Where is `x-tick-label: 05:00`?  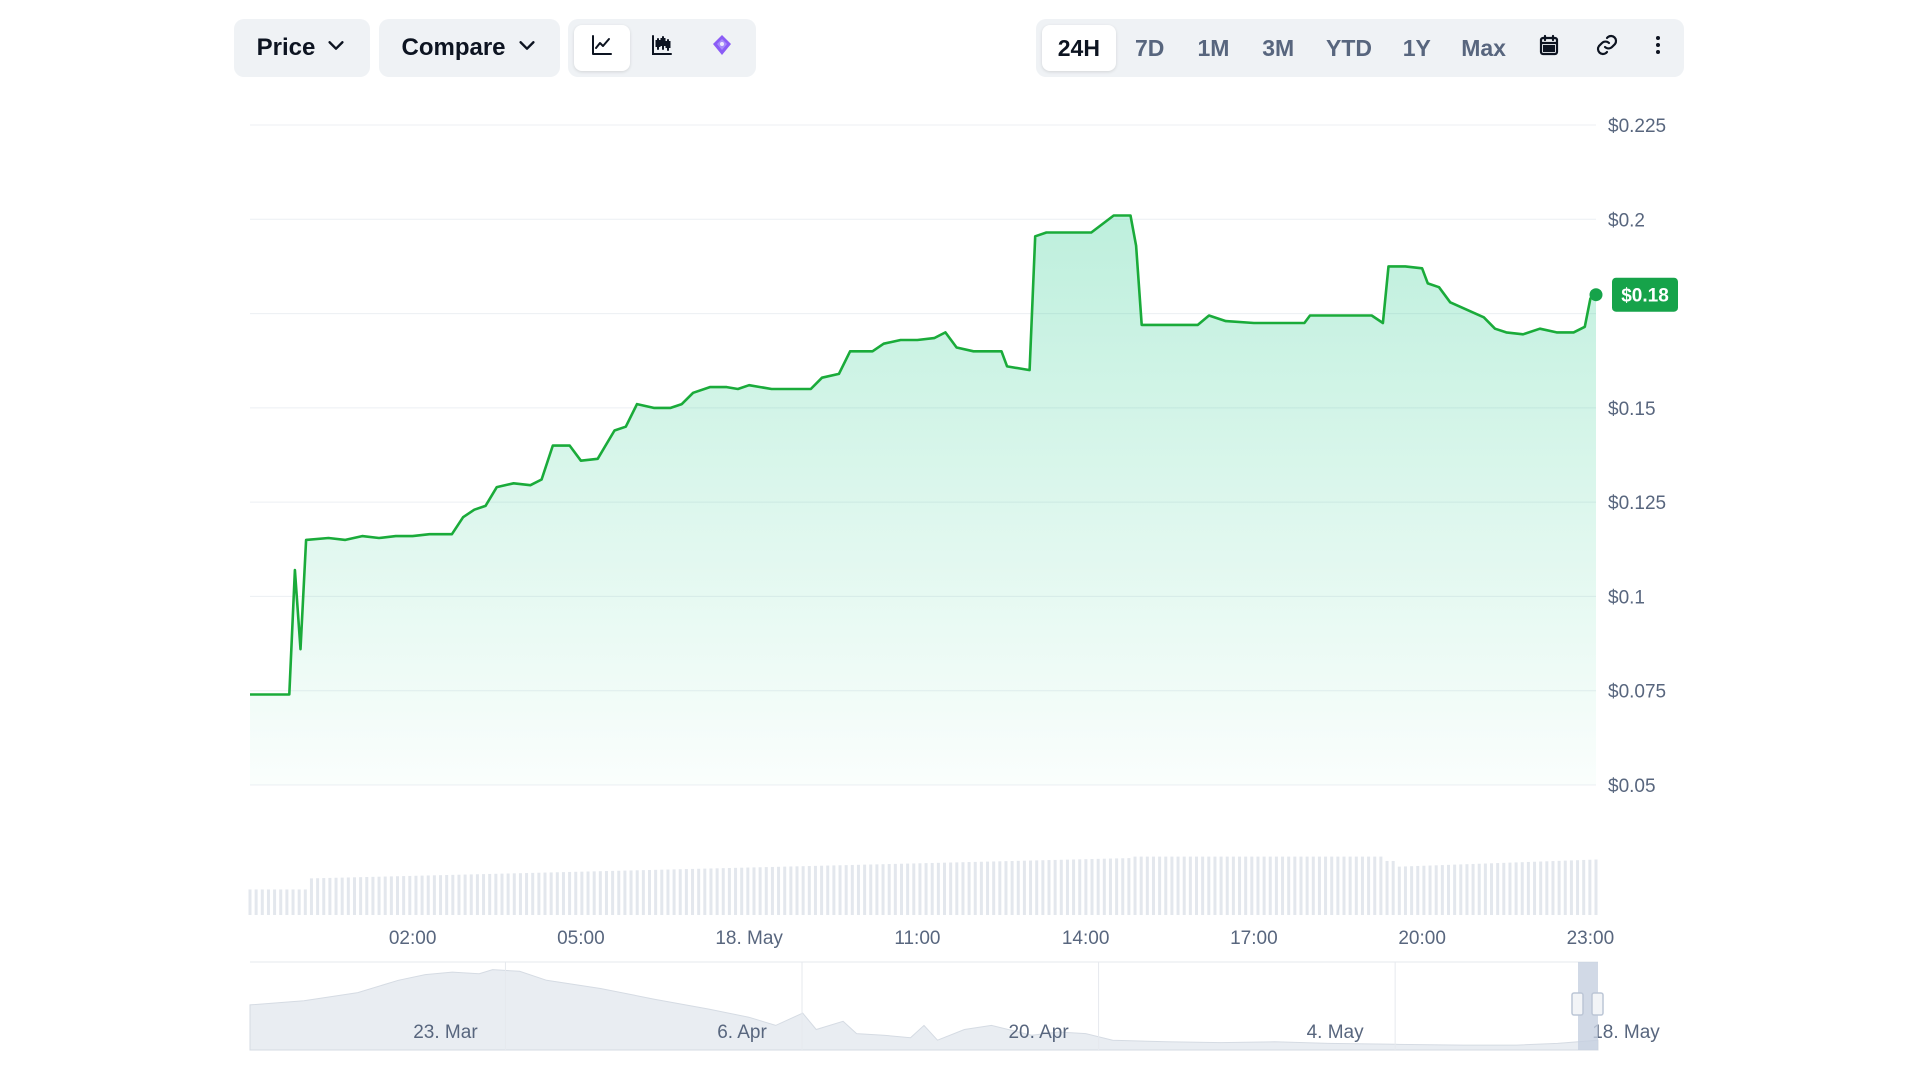 x-tick-label: 05:00 is located at coordinates (581, 938).